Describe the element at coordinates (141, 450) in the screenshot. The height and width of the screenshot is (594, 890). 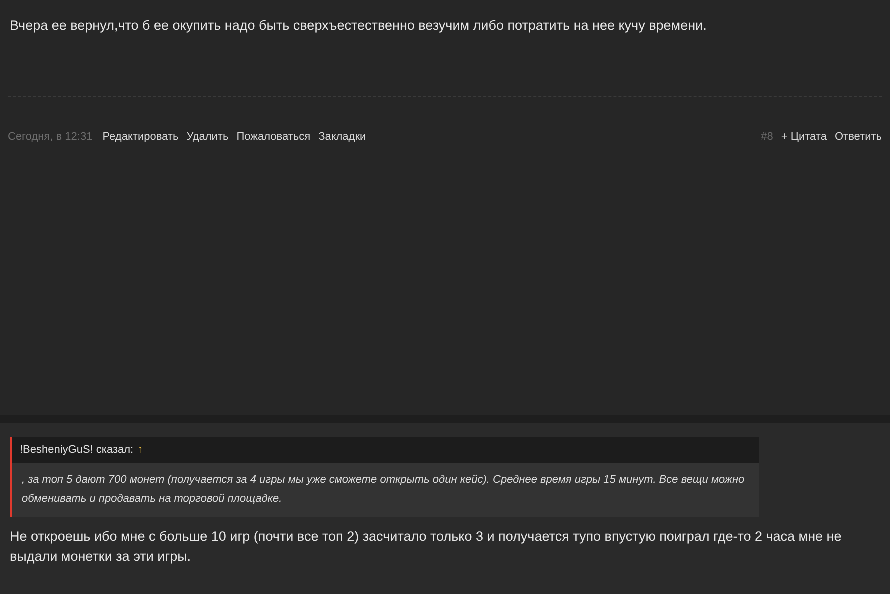
I see `quote-link: ↑` at that location.